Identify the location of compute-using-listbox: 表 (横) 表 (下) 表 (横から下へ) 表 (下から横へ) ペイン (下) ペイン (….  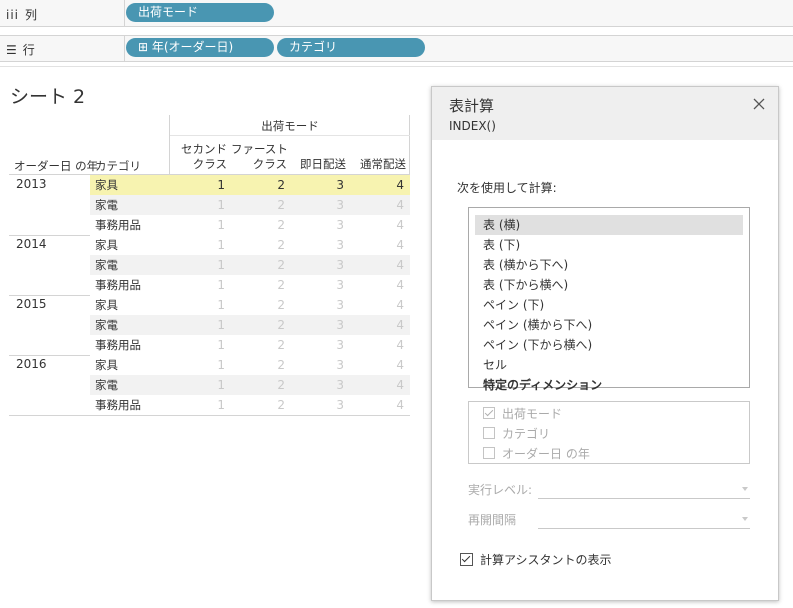
(609, 299).